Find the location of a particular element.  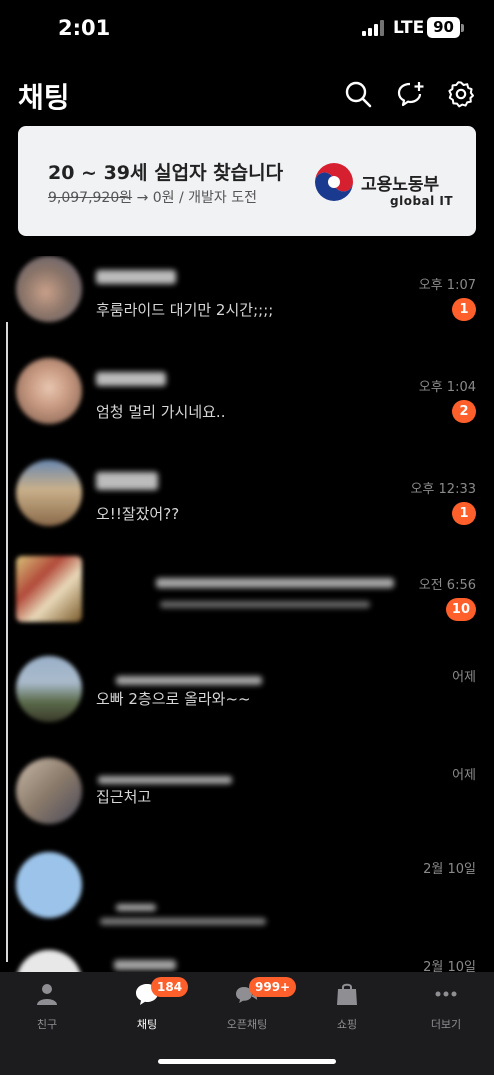

tab-badge: 999+ is located at coordinates (273, 987).